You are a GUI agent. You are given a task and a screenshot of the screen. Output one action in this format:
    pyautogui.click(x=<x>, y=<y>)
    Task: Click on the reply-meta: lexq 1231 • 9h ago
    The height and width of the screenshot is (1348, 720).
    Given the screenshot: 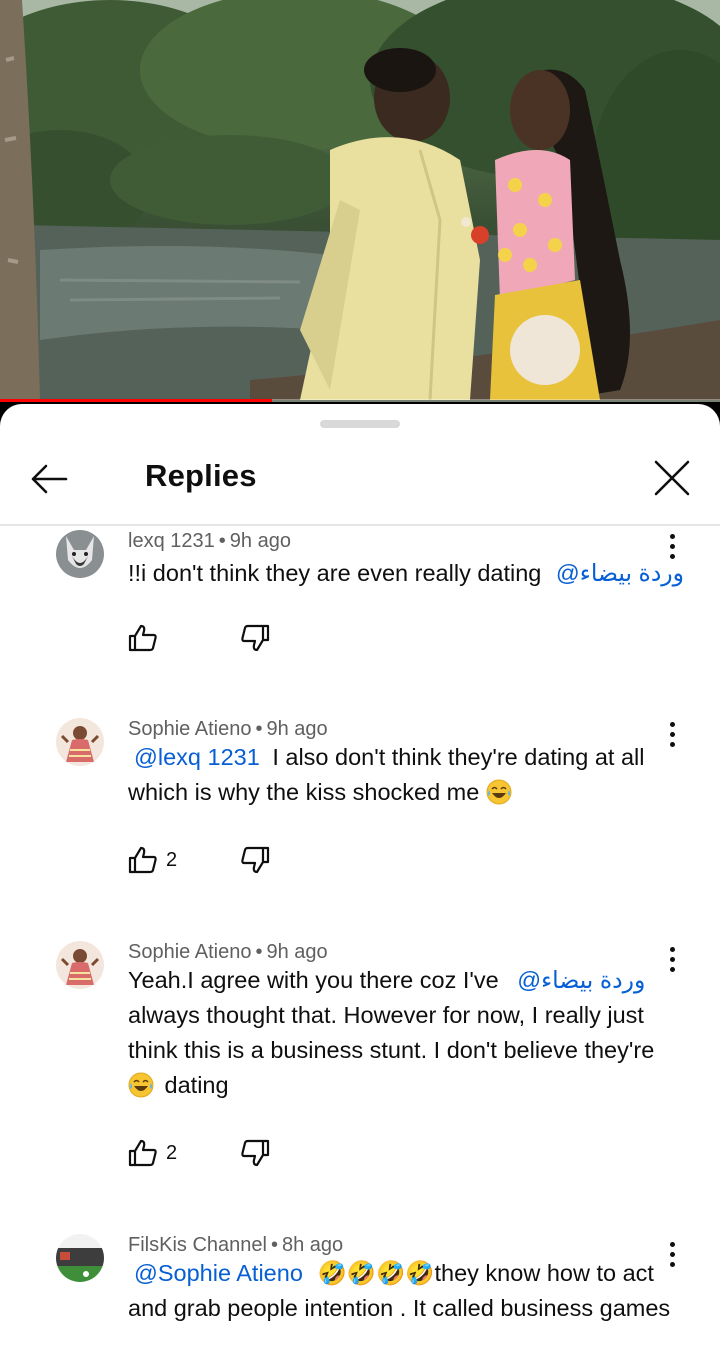 What is the action you would take?
    pyautogui.click(x=209, y=541)
    